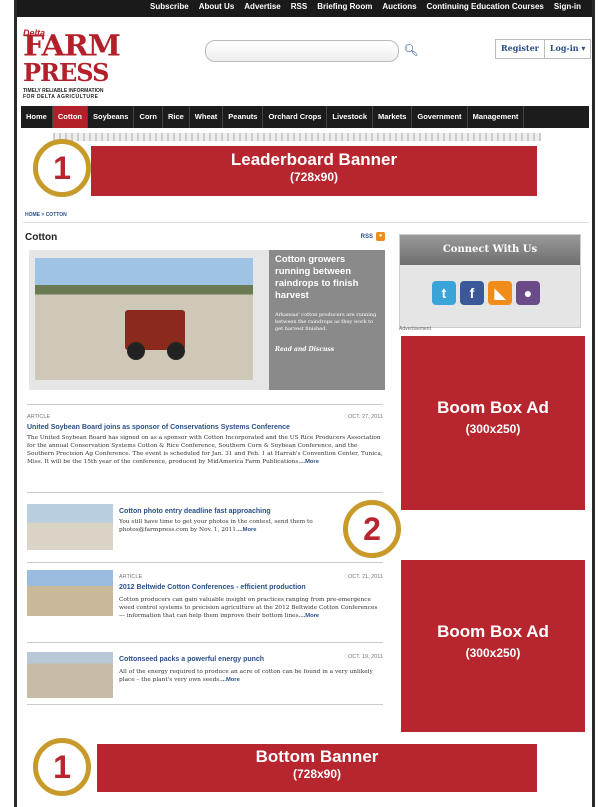 This screenshot has width=600, height=807. I want to click on bottom-banner: Bottom Banner (728x90), so click(317, 768).